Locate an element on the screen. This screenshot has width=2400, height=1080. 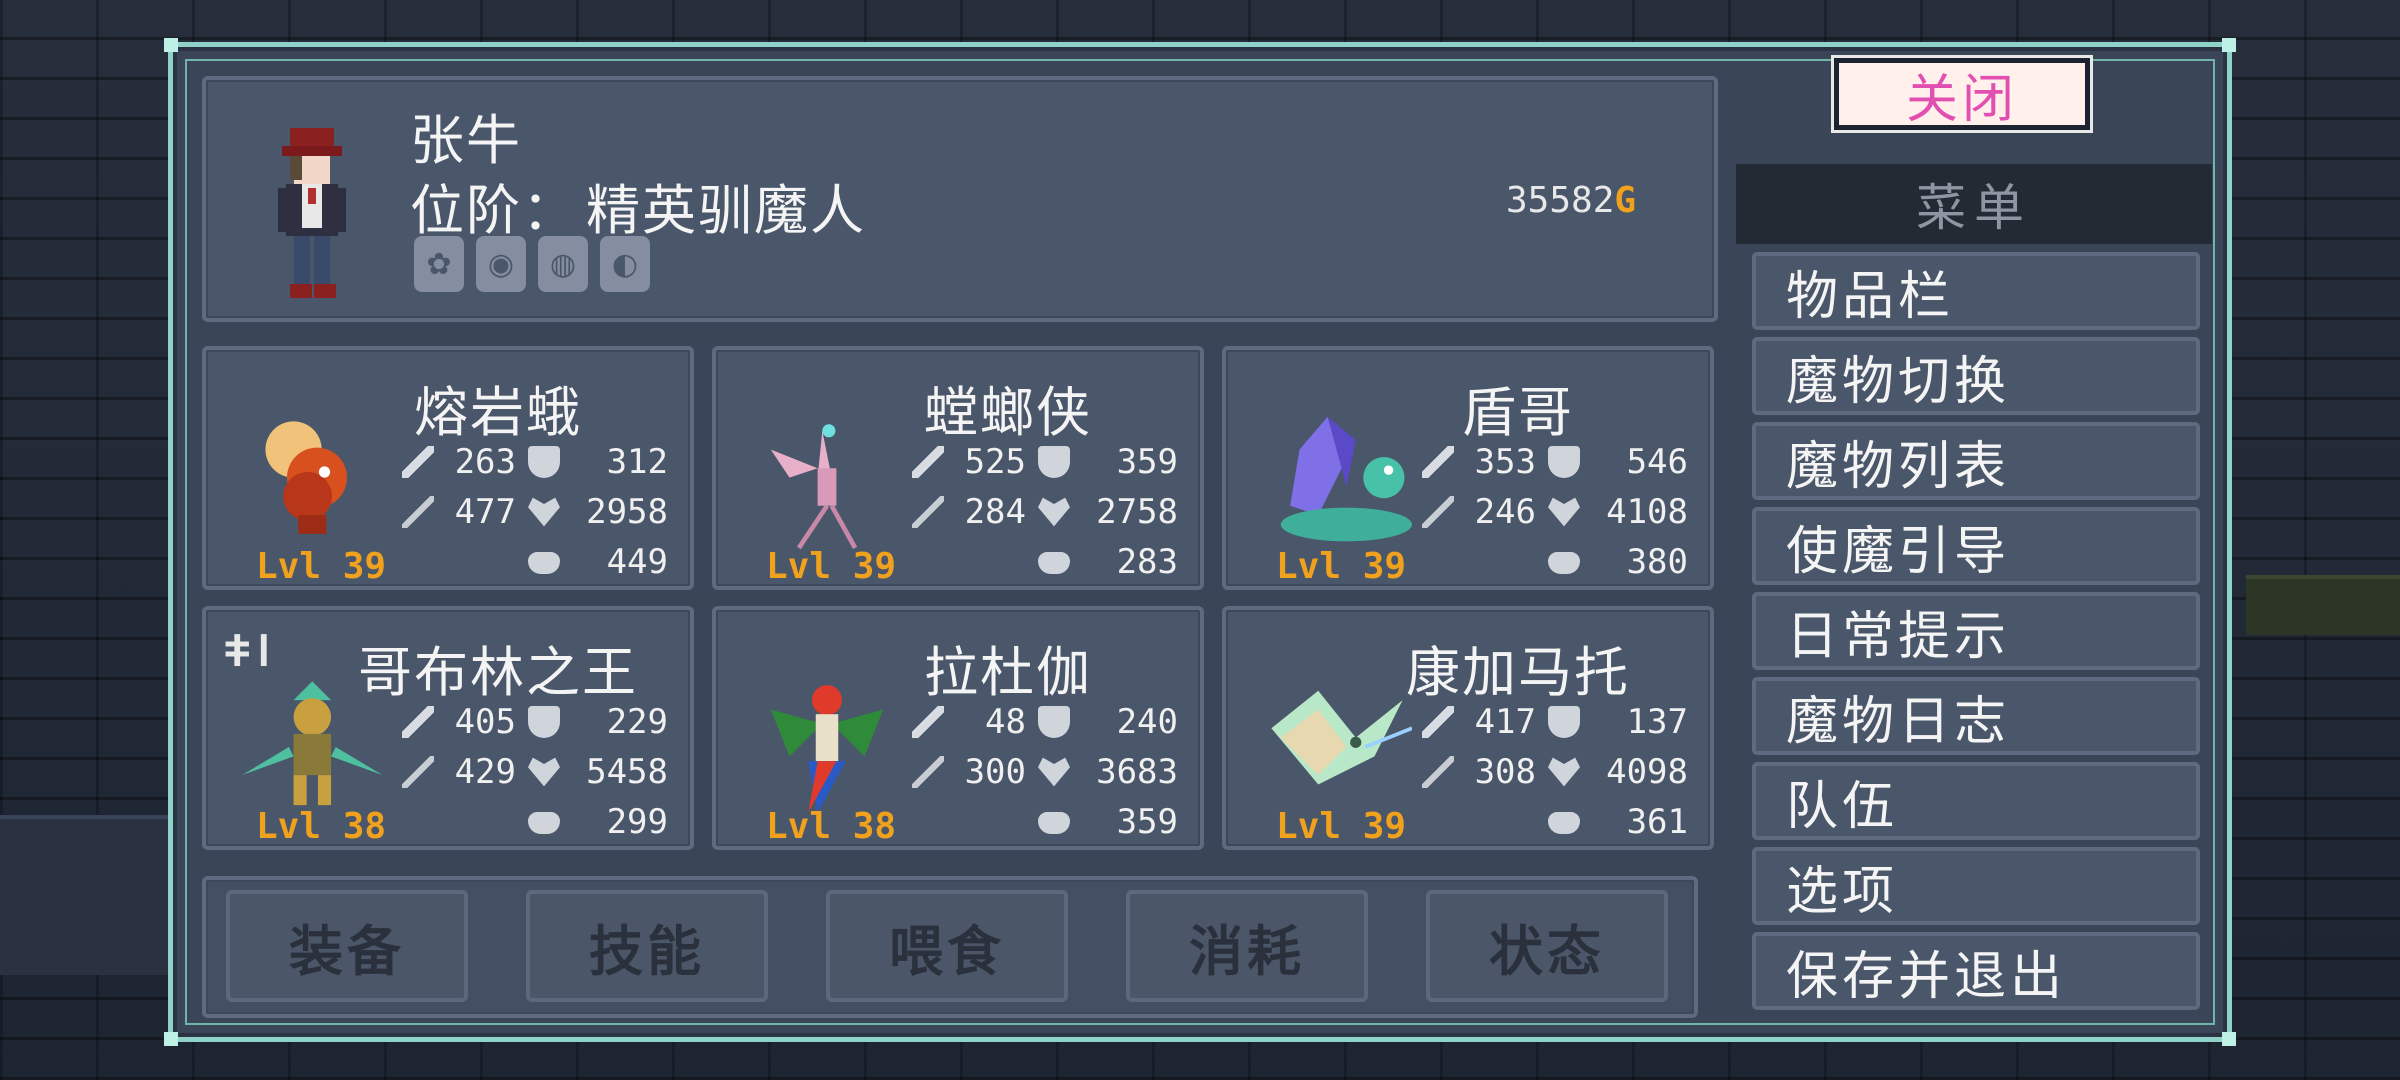
tab-status: 状态 is located at coordinates (1547, 946).